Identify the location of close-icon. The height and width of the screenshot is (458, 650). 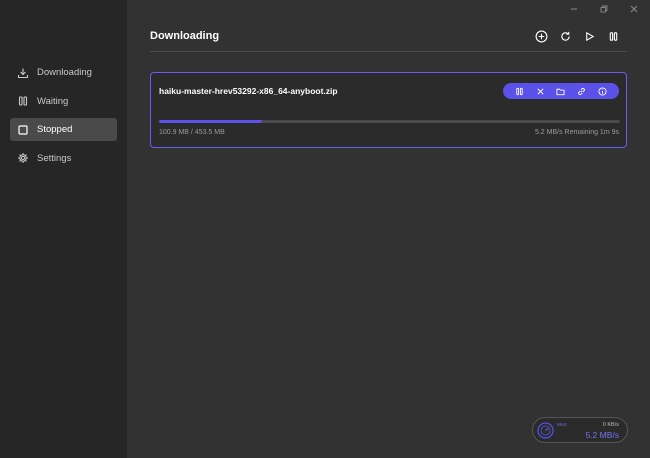
(634, 9).